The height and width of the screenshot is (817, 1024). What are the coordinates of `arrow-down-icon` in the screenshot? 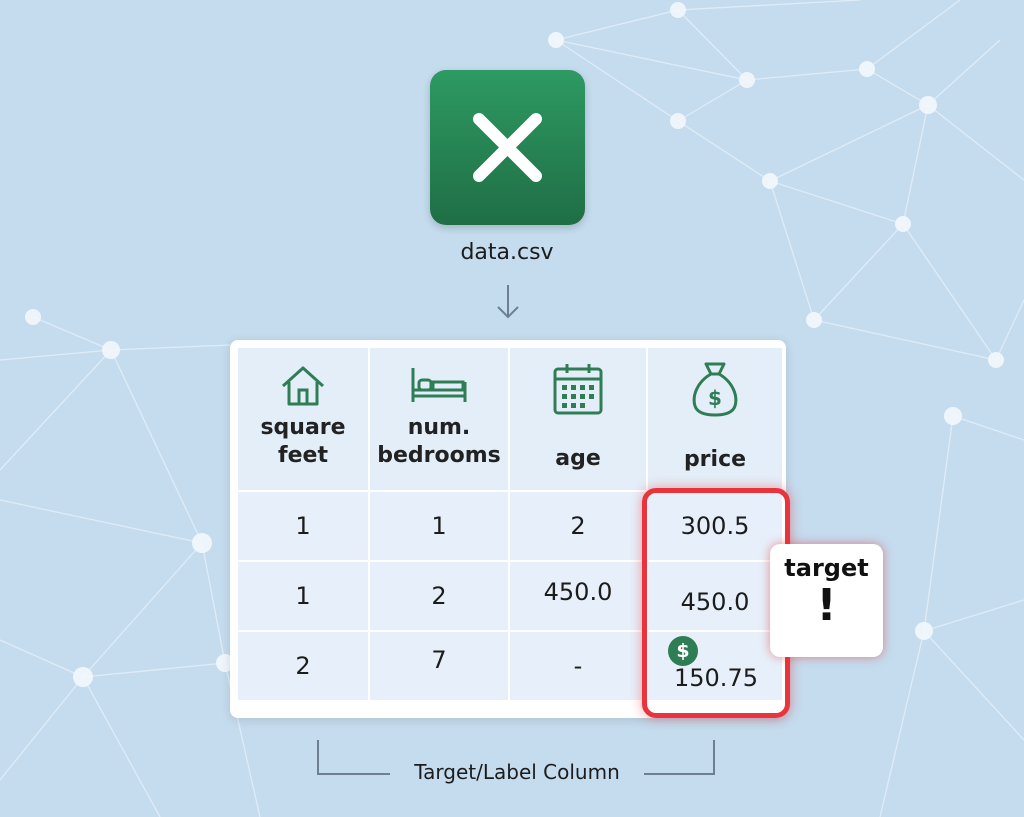 It's located at (508, 302).